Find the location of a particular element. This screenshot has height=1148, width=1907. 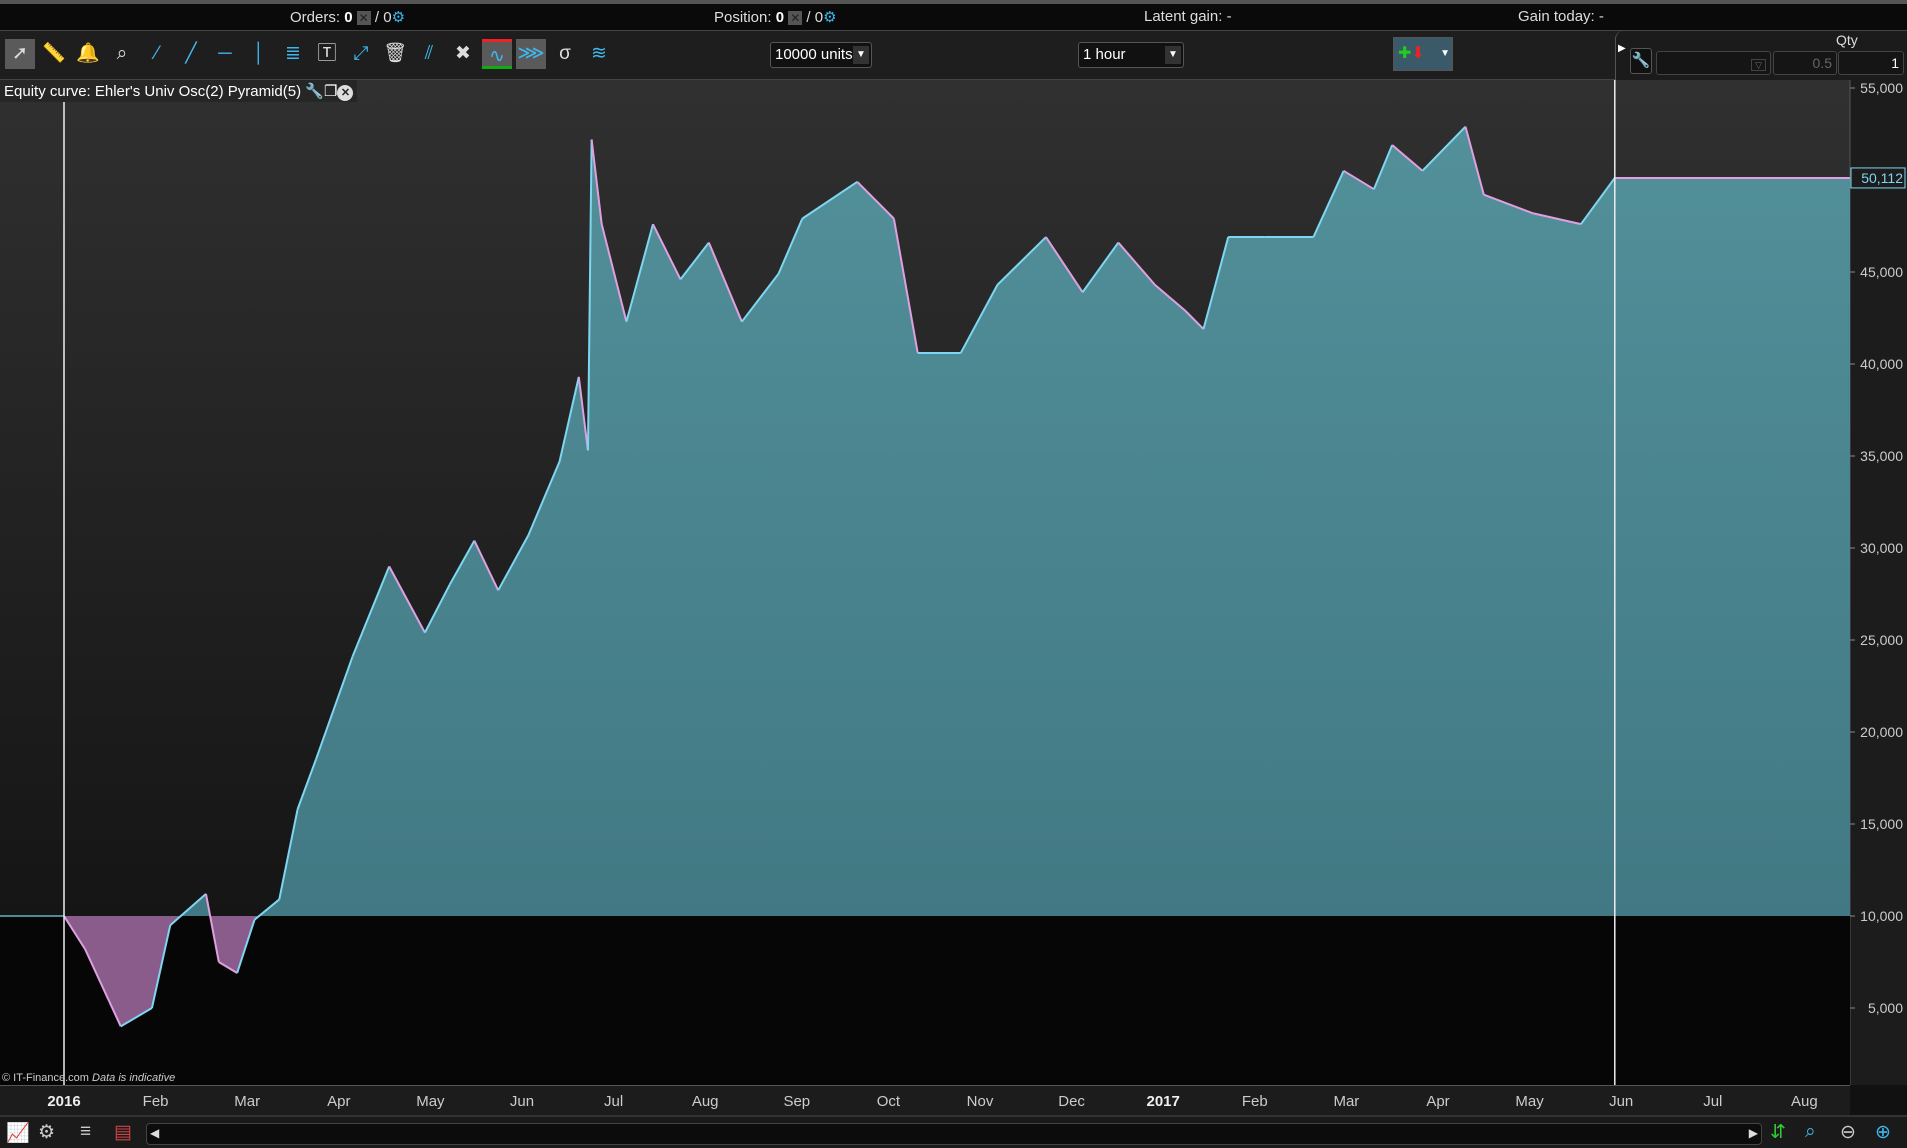

order-panel: ▶ 🔧 Qty ▽ 0.5 1 is located at coordinates (1761, 55).